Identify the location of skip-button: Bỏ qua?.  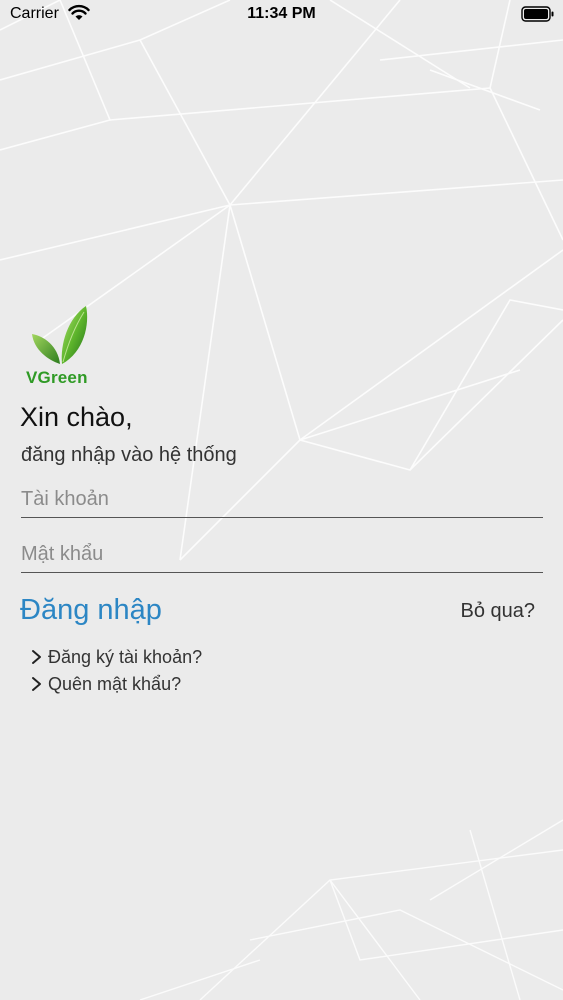
(497, 611).